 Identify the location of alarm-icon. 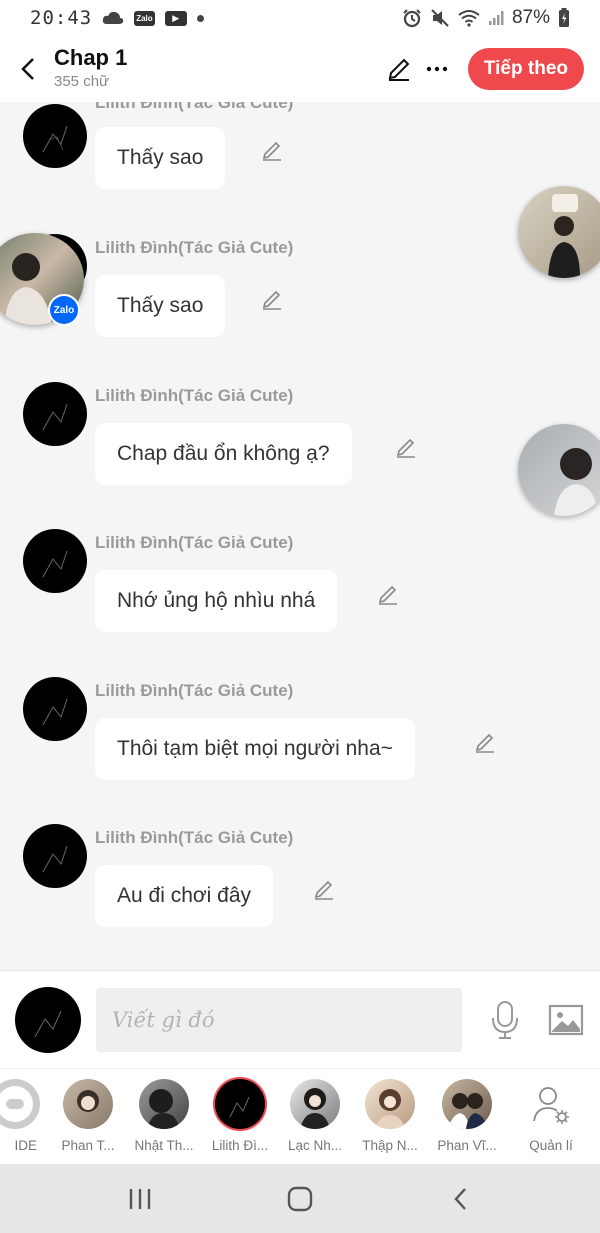
(412, 18).